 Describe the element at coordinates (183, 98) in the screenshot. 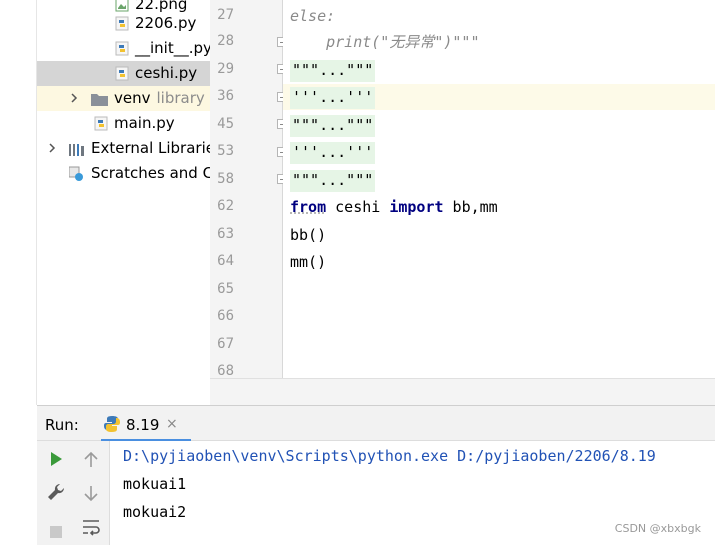

I see `tree-item-suffix: library r` at that location.